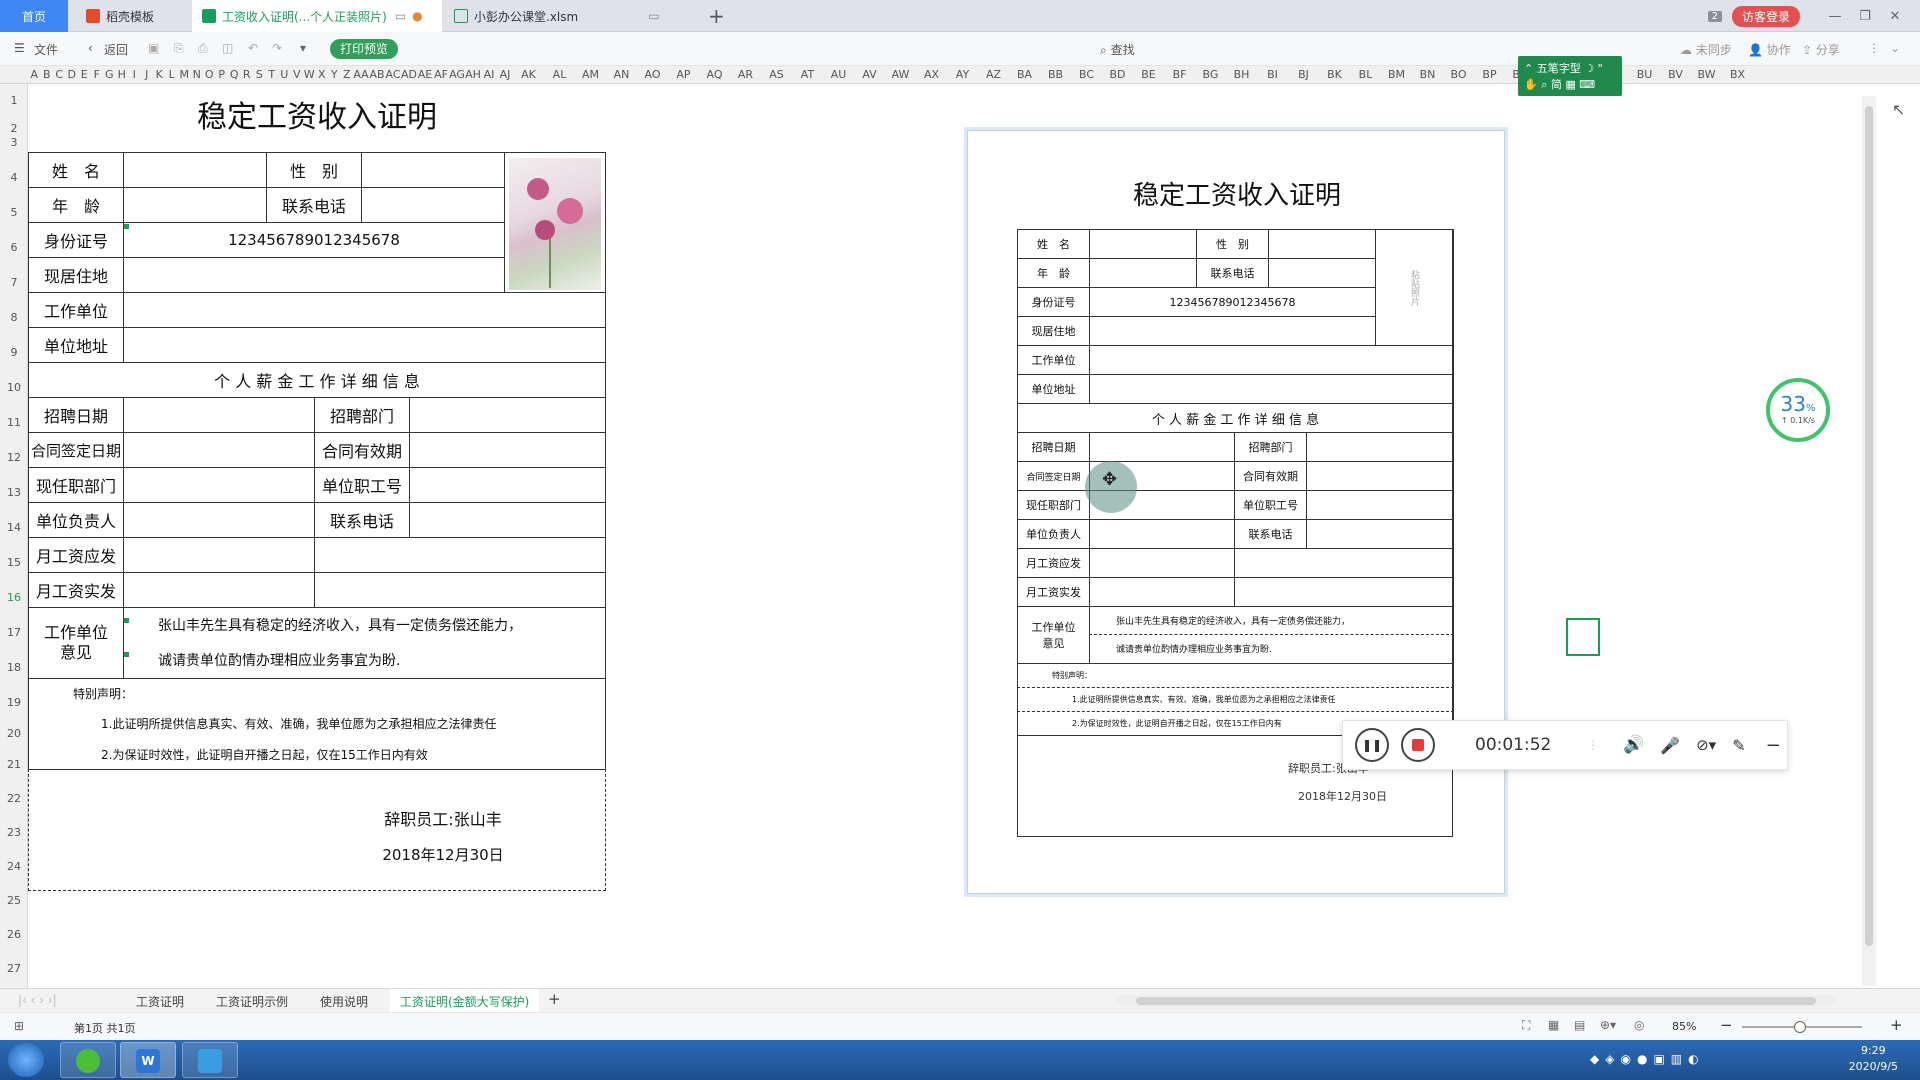 The height and width of the screenshot is (1080, 1920). I want to click on column-header-cell: BN, so click(1427, 73).